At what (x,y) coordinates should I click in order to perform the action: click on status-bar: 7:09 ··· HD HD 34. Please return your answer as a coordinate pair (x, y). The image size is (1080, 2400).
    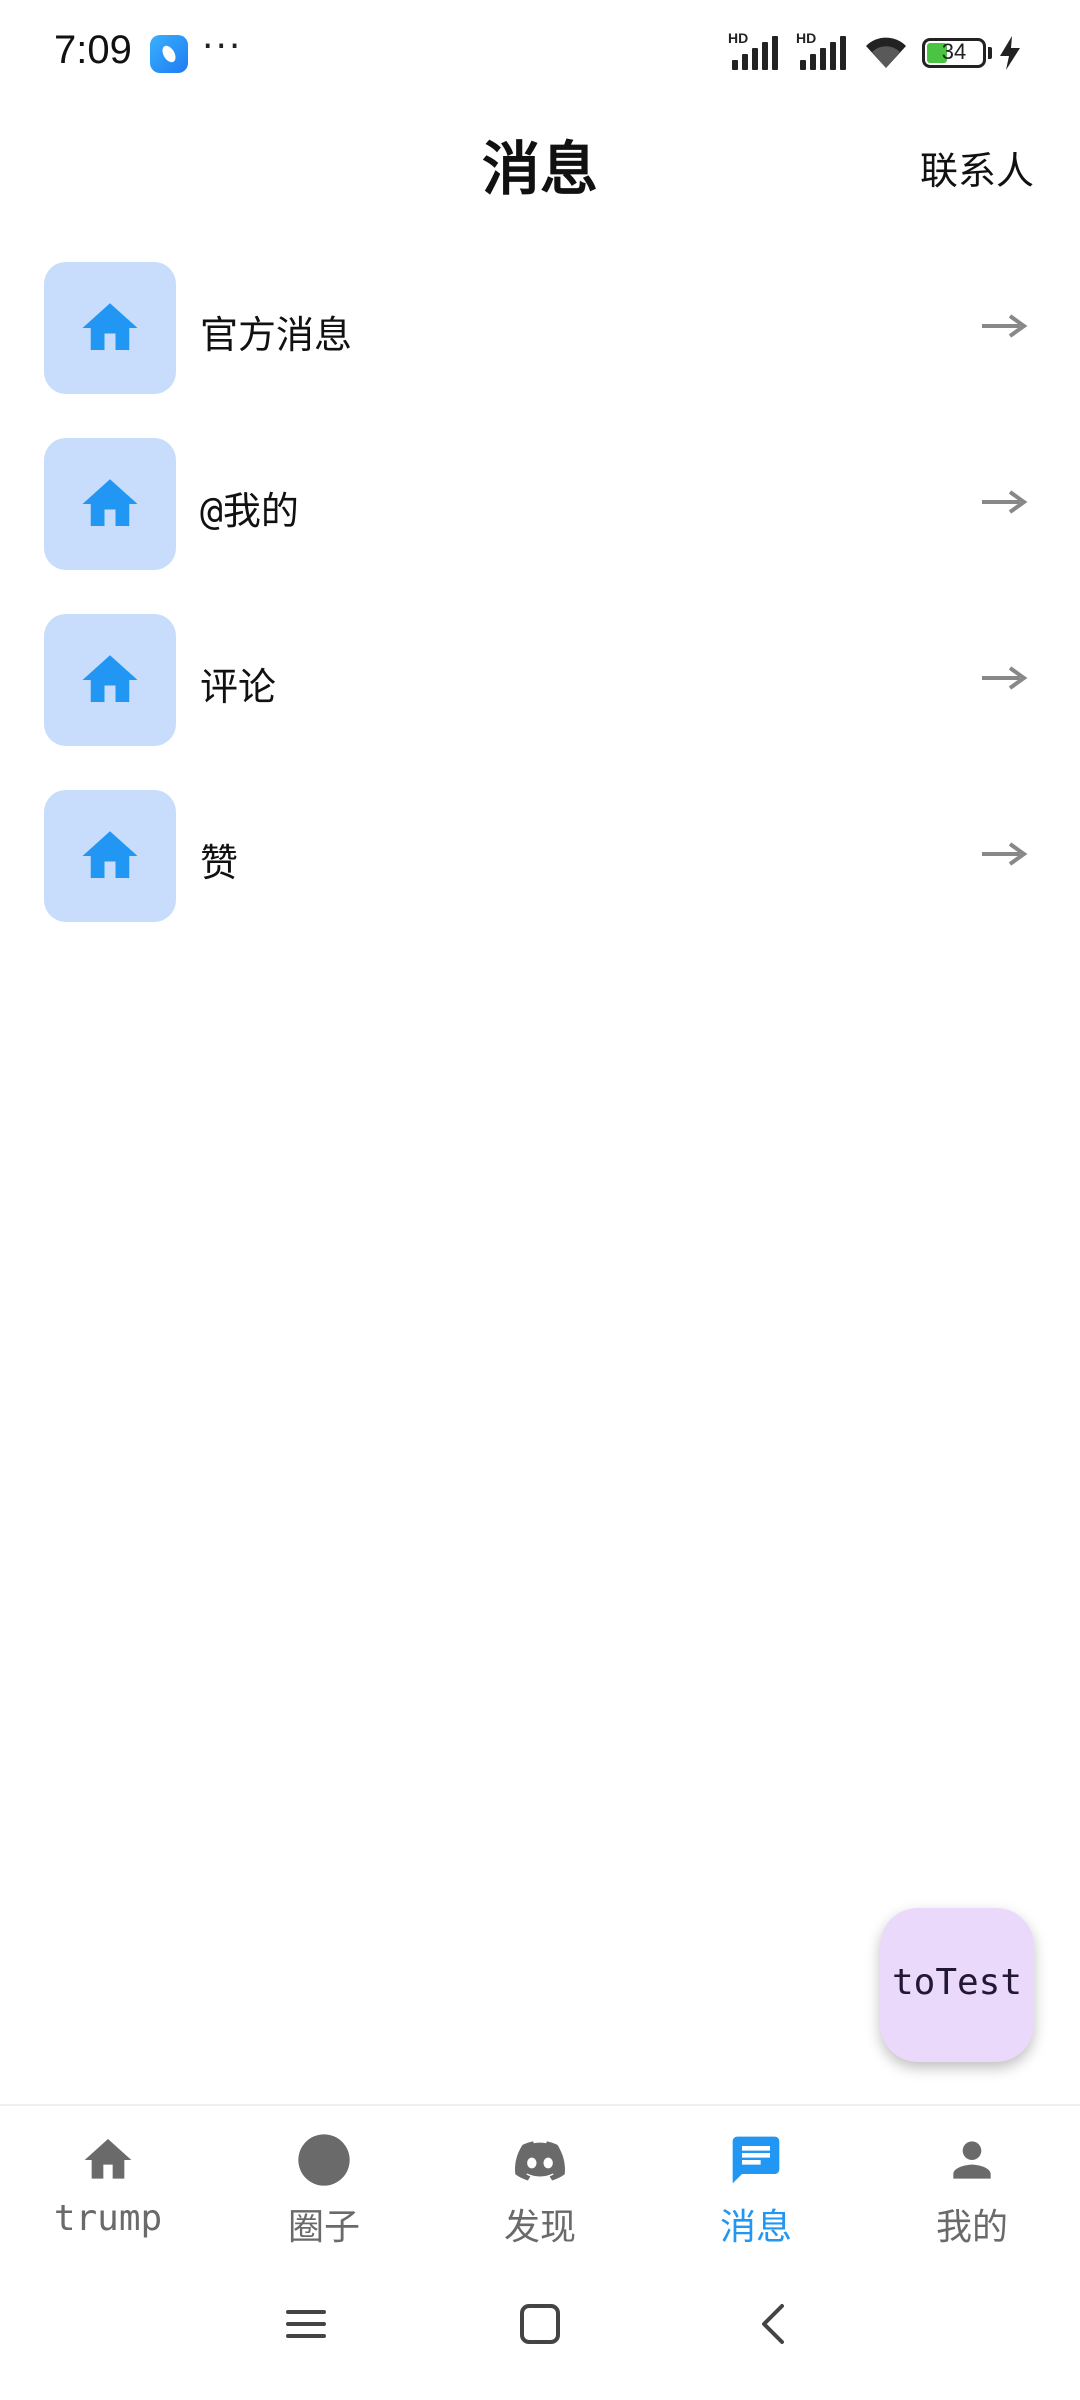
    Looking at the image, I should click on (540, 50).